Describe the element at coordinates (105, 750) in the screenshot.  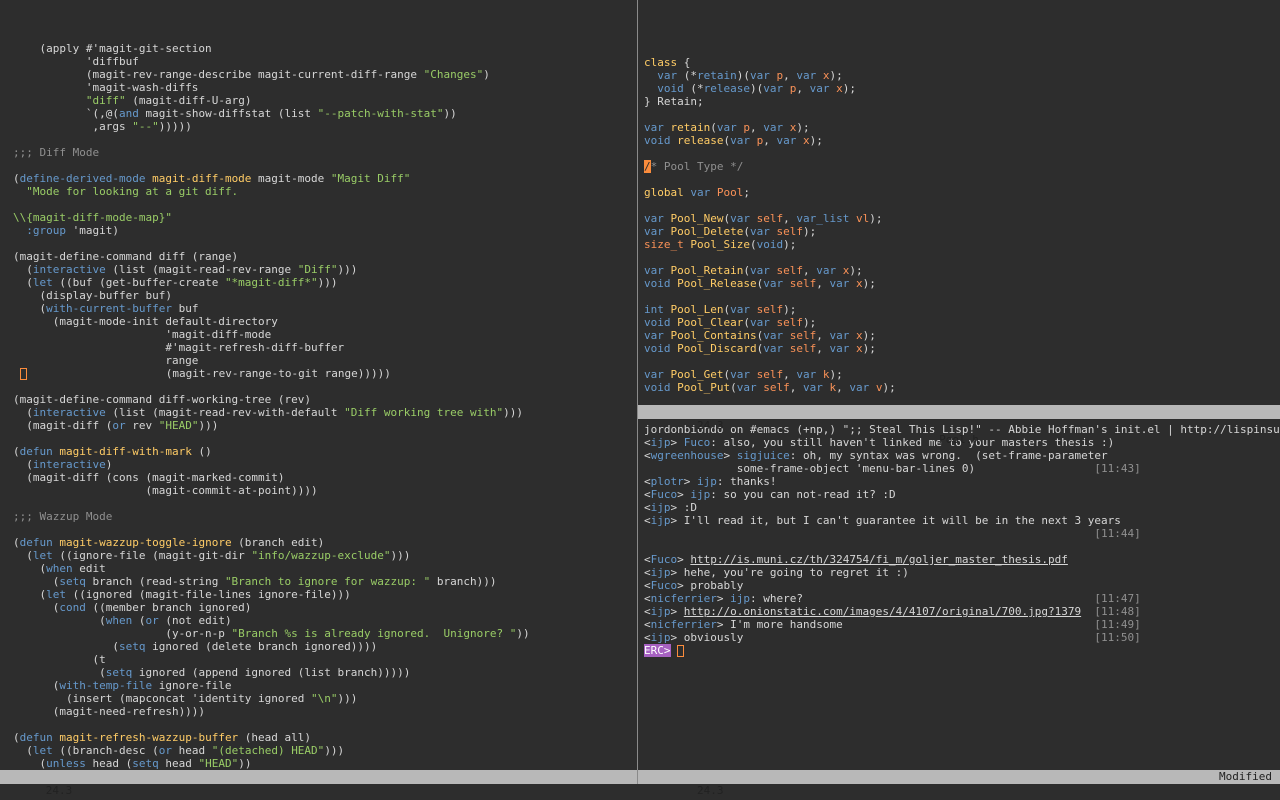
I see `plain-text: ((branch-desc (` at that location.